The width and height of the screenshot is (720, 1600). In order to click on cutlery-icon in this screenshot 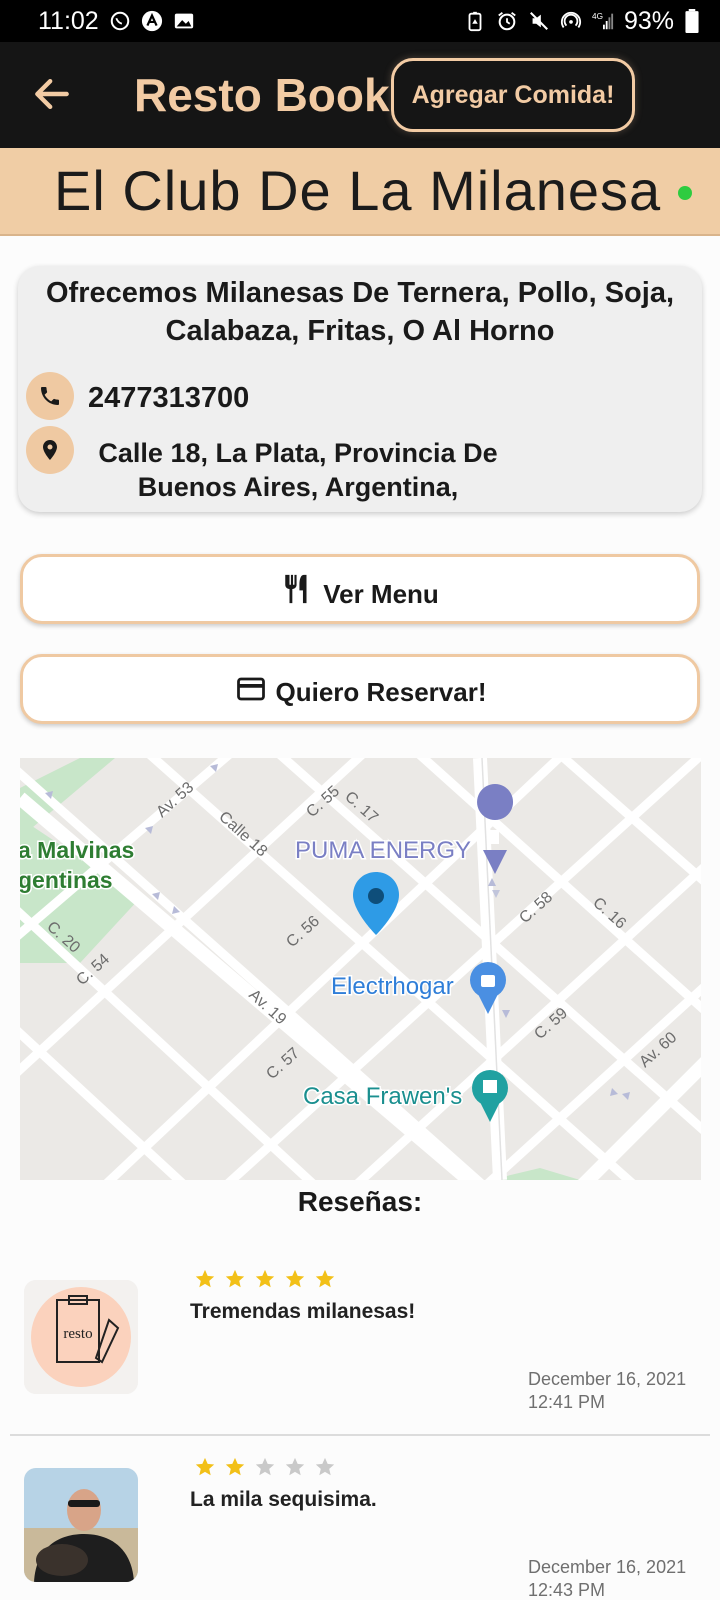, I will do `click(296, 589)`.